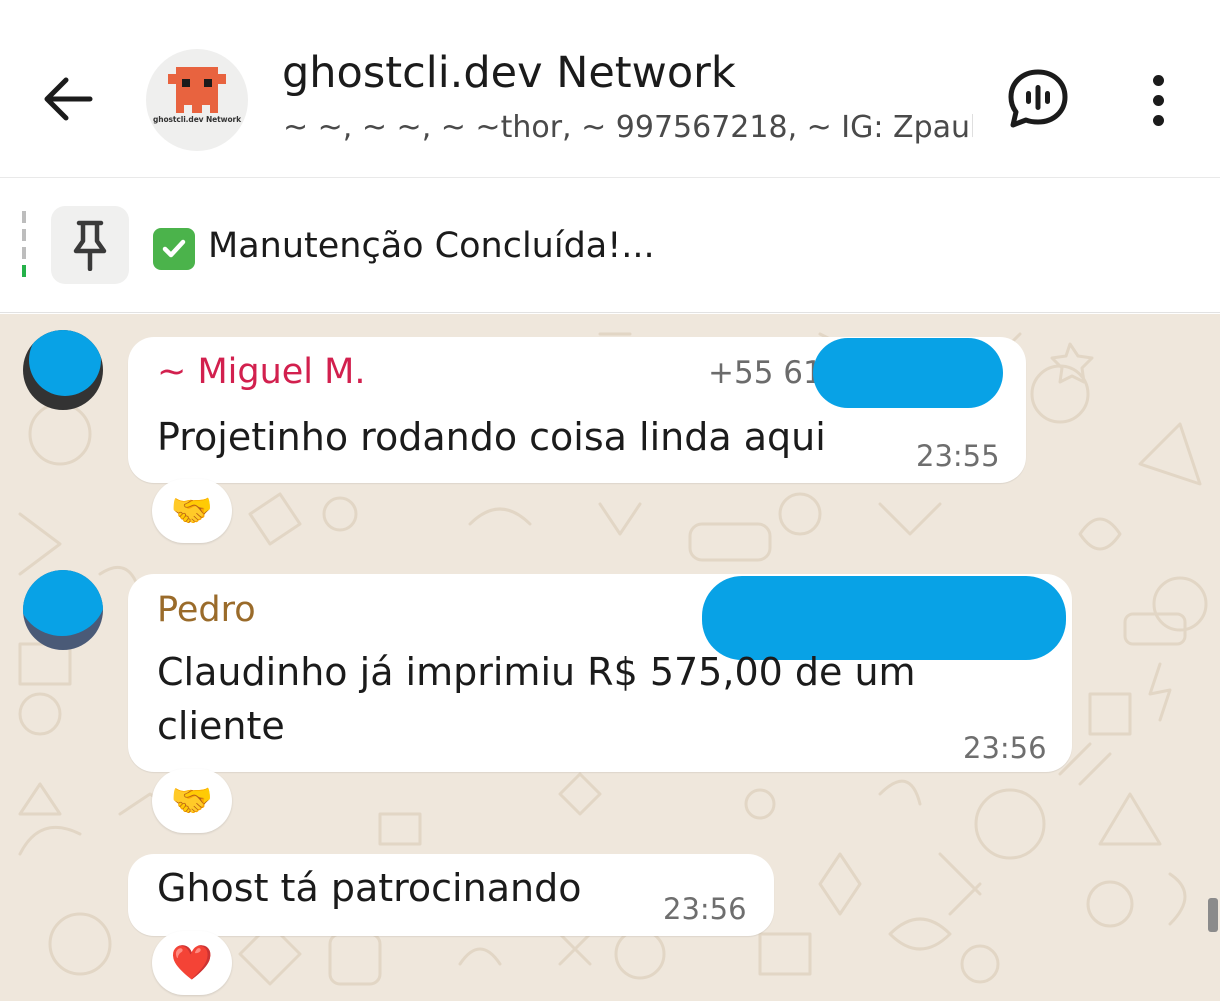 This screenshot has height=1001, width=1220. What do you see at coordinates (509, 73) in the screenshot?
I see `group-title: ghostcli.dev Network` at bounding box center [509, 73].